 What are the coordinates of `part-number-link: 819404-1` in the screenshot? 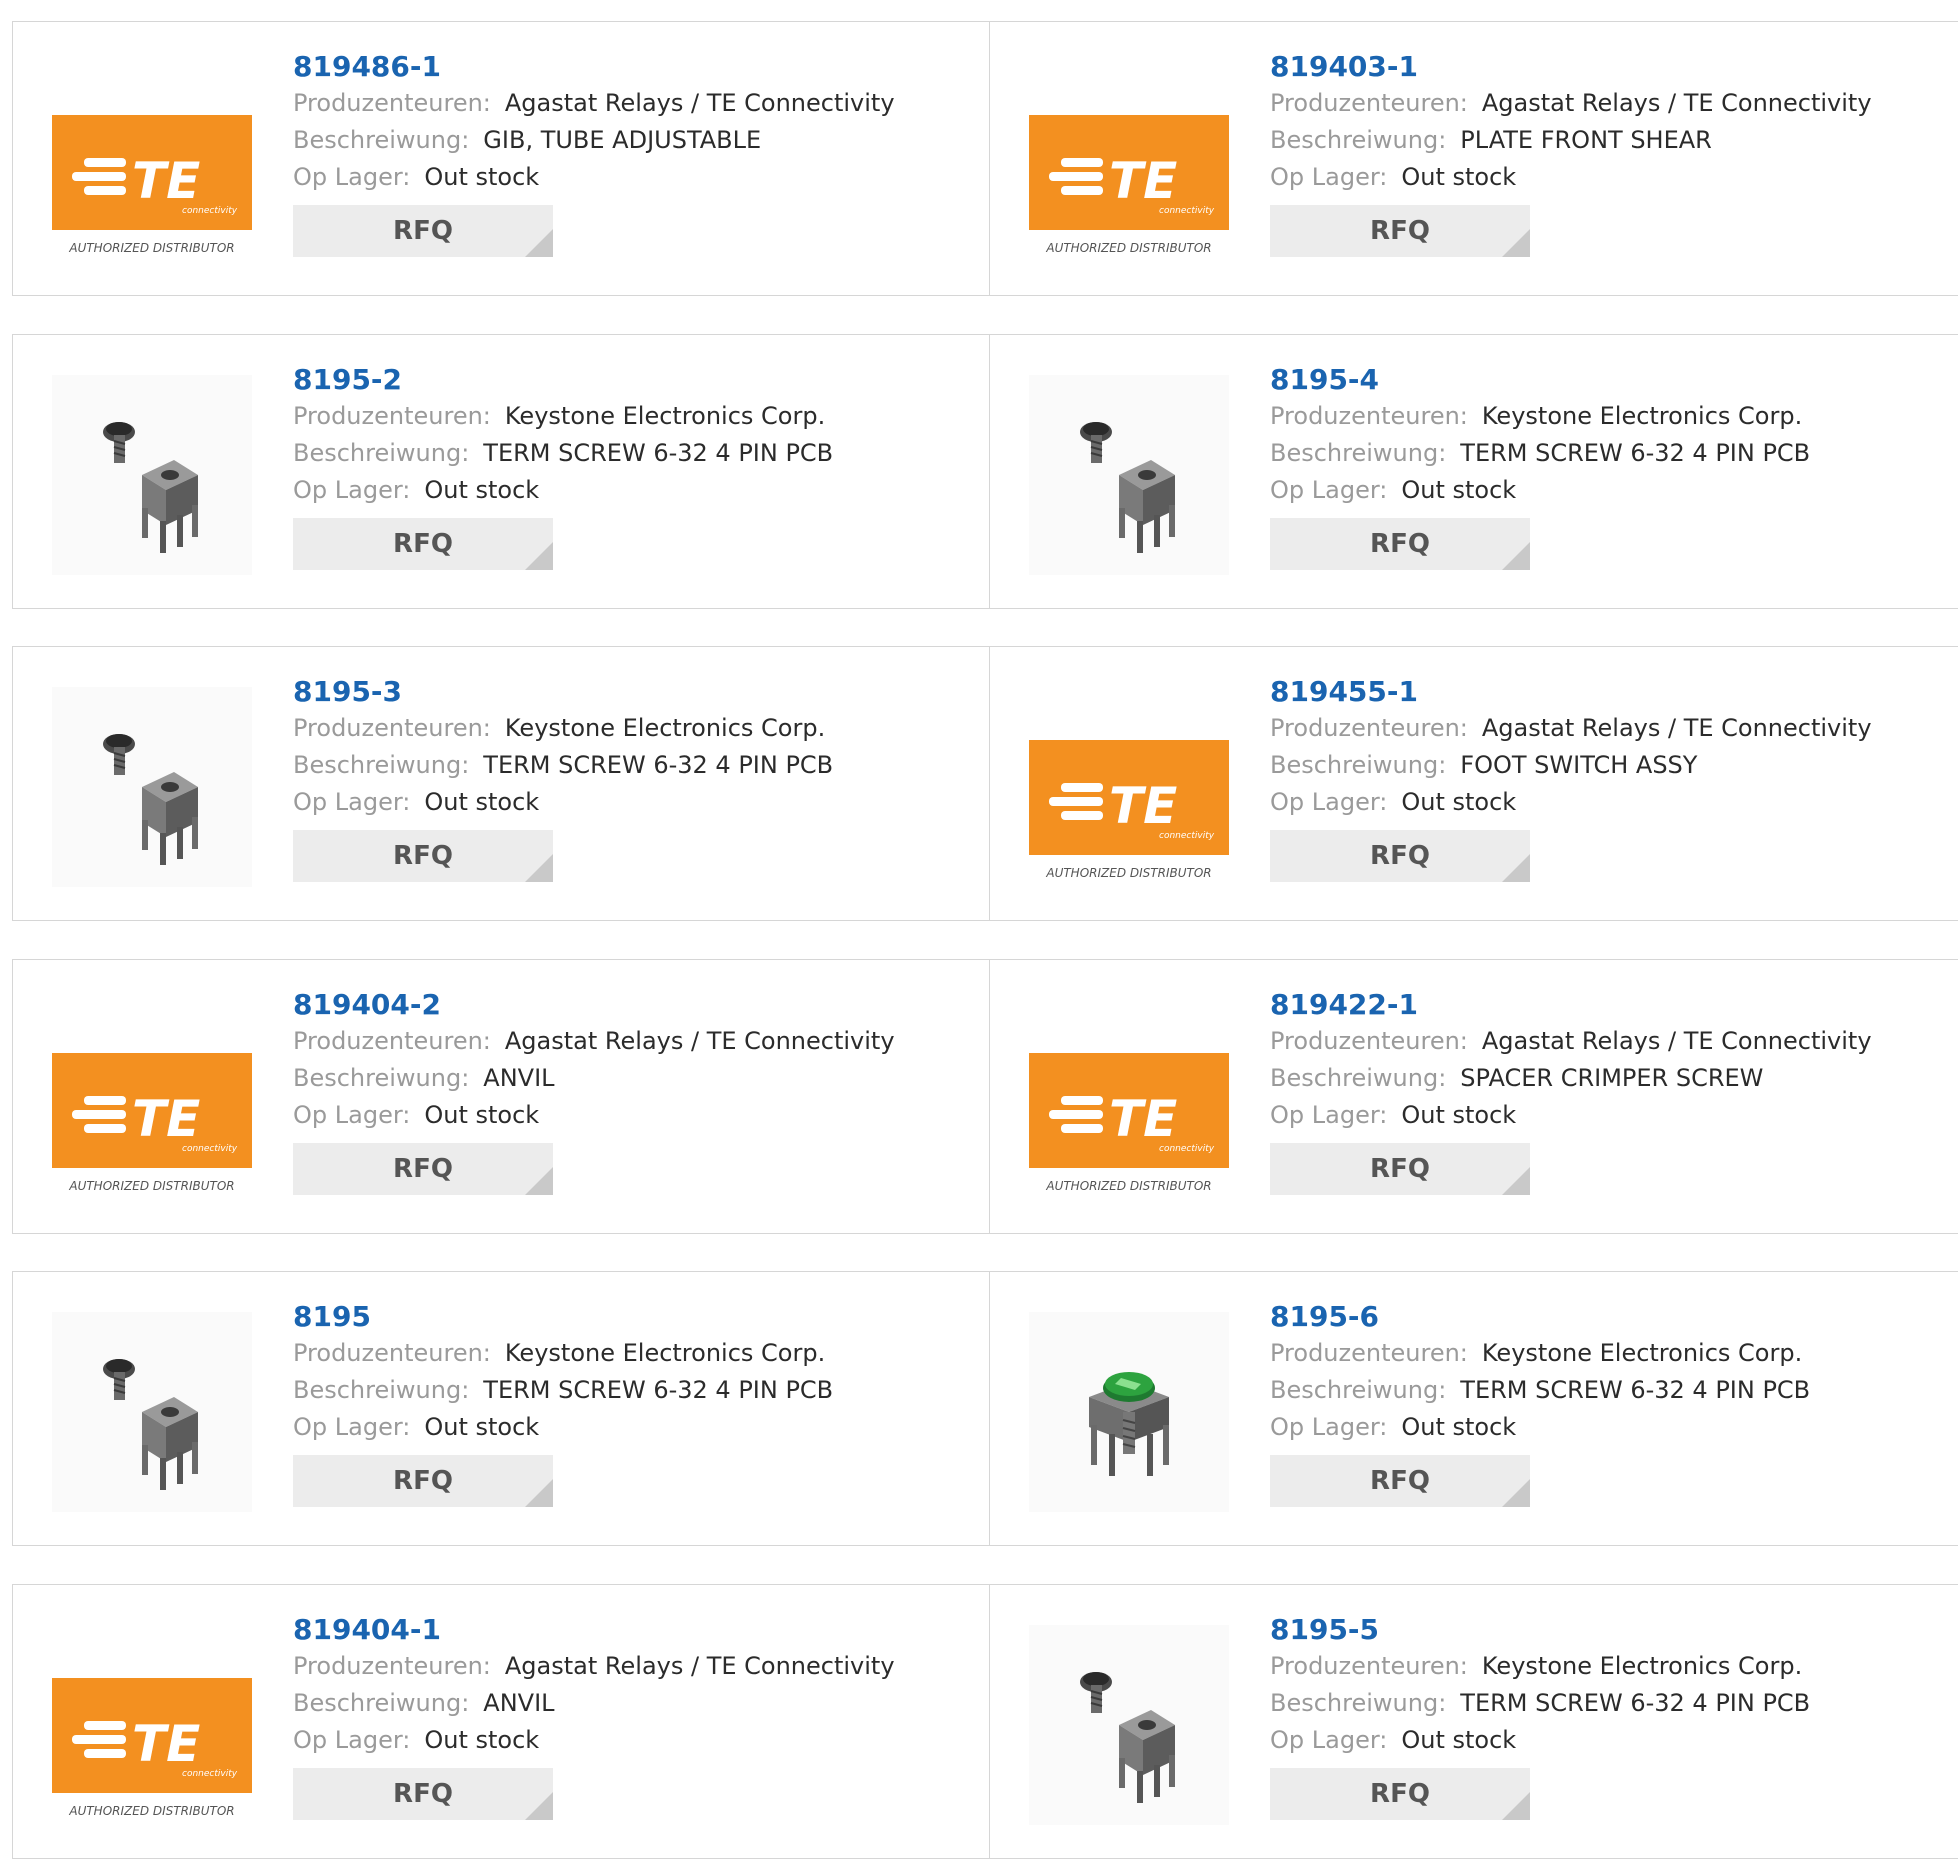 It's located at (633, 1630).